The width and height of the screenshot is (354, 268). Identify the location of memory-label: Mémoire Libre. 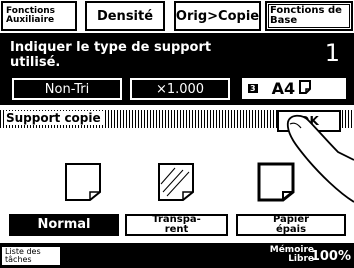
(291, 254).